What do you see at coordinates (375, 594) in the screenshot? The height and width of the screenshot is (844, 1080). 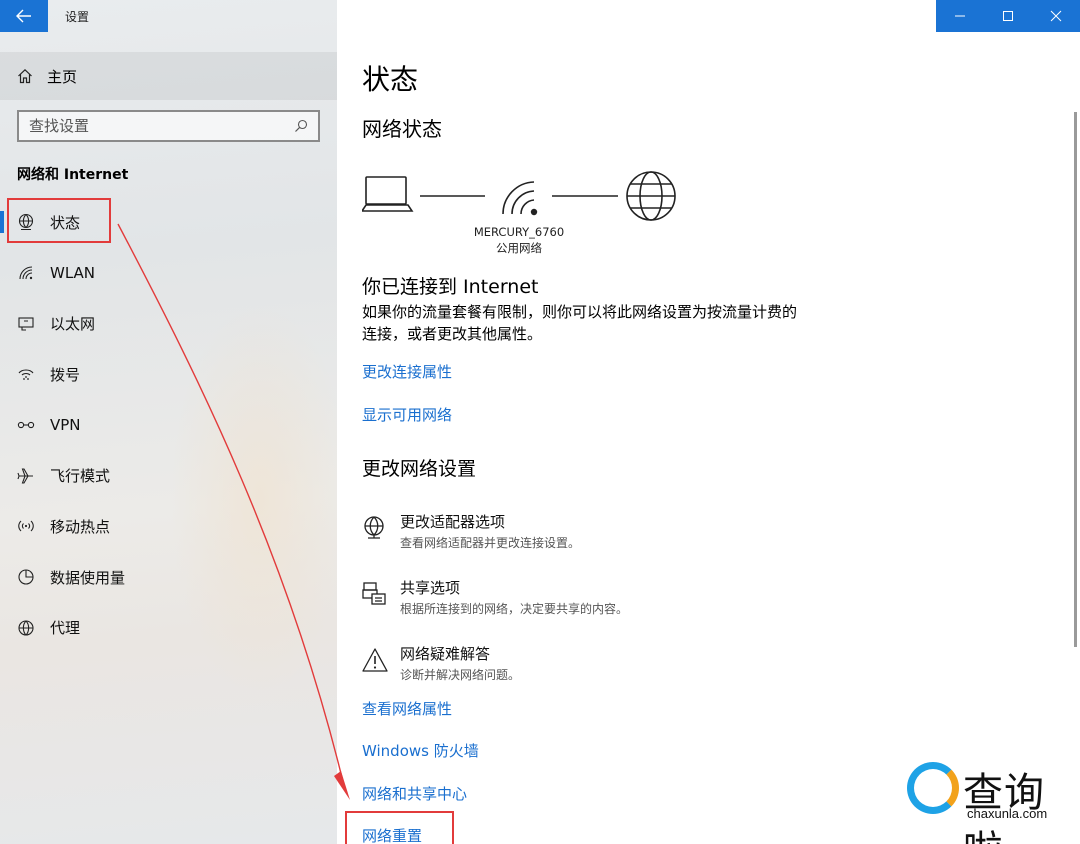 I see `printer-share-icon` at bounding box center [375, 594].